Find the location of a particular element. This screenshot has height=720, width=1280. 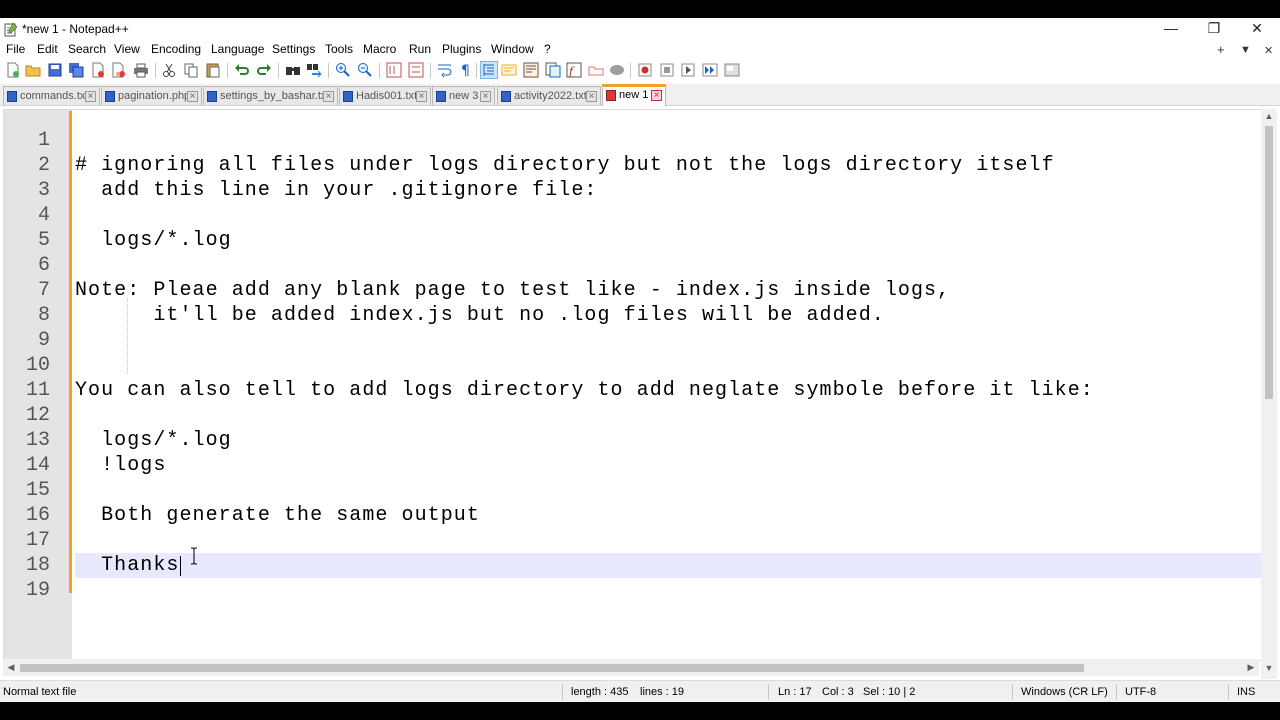

close-icon is located at coordinates (98, 70).